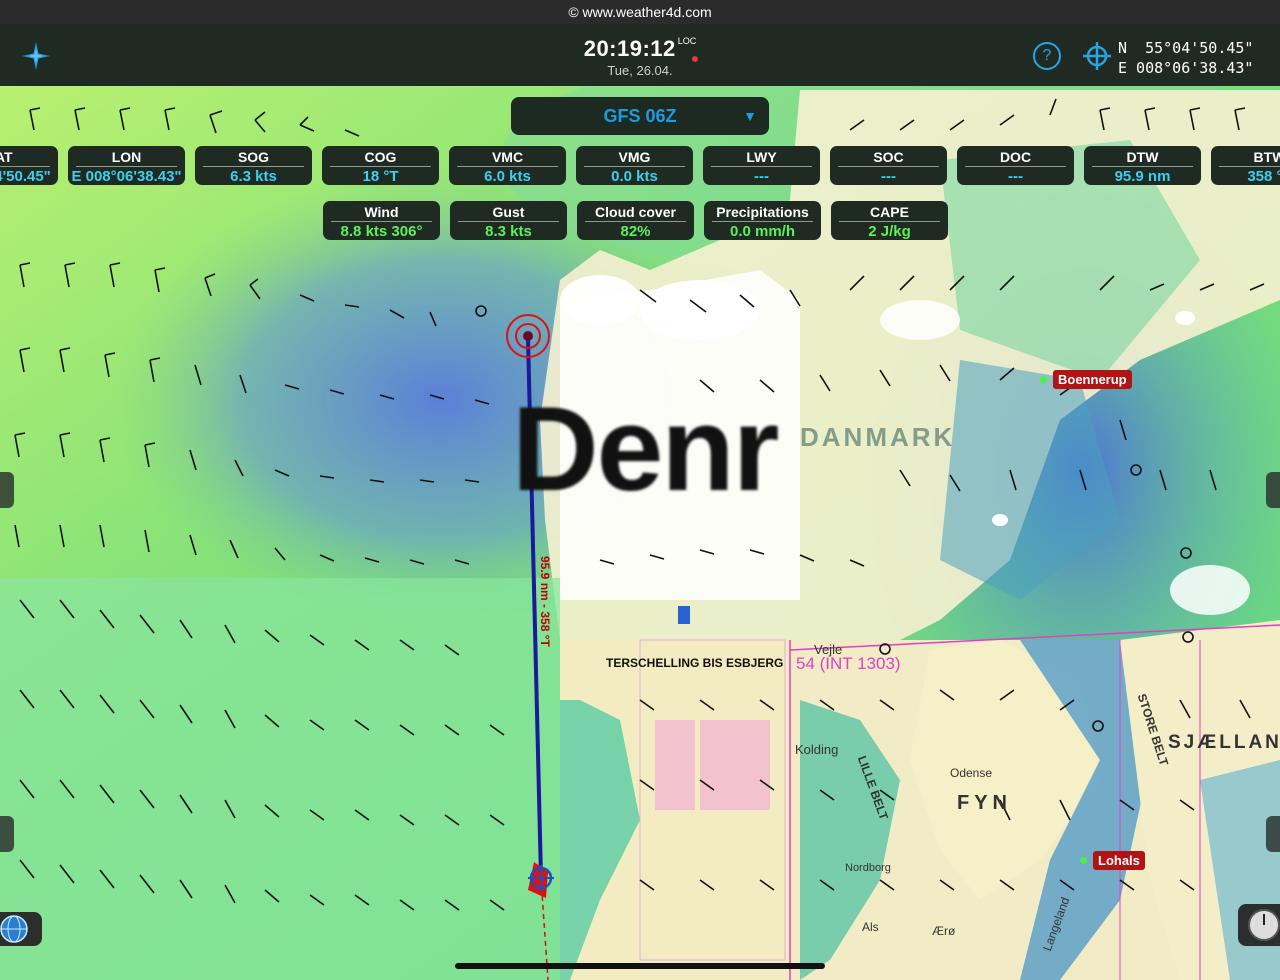 The height and width of the screenshot is (980, 1280). Describe the element at coordinates (634, 176) in the screenshot. I see `tile-value: 0.0 kts` at that location.